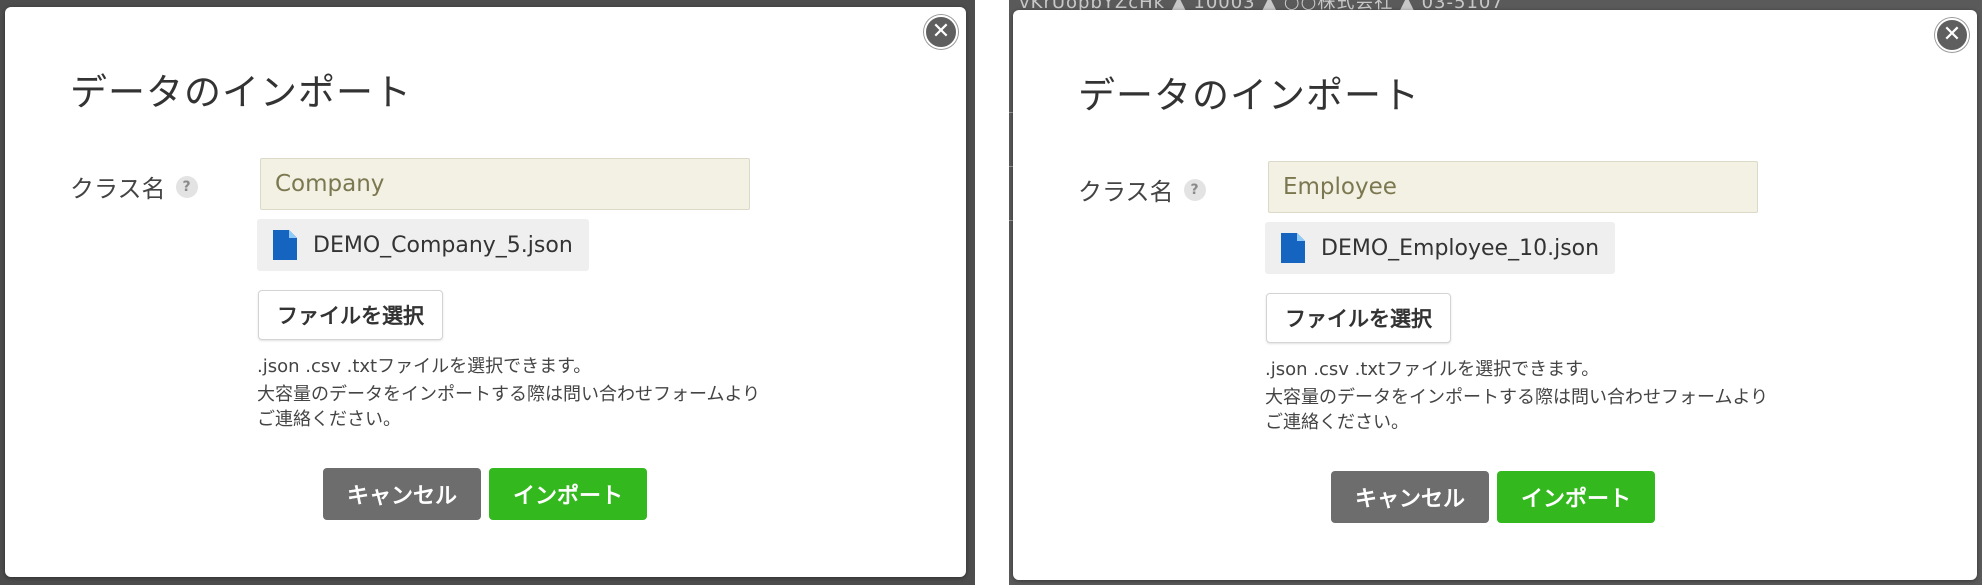 The height and width of the screenshot is (585, 1982). I want to click on selected-file-chip: DEMO_Company_5.json, so click(423, 245).